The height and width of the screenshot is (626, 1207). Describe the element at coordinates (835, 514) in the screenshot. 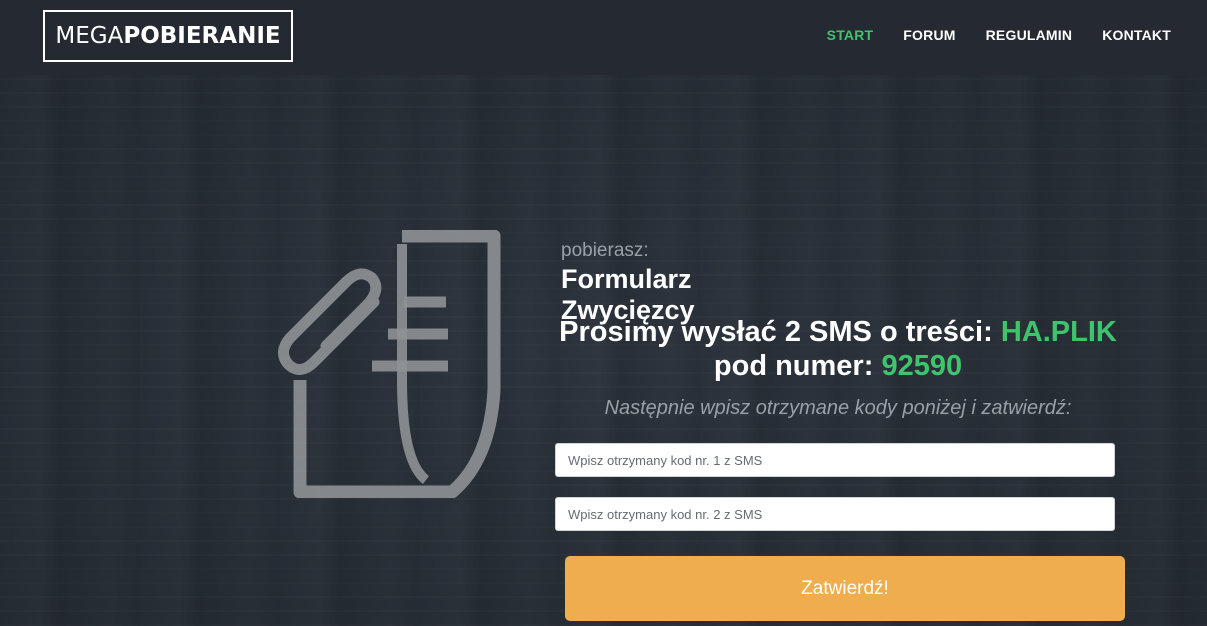

I see `code-2-input` at that location.